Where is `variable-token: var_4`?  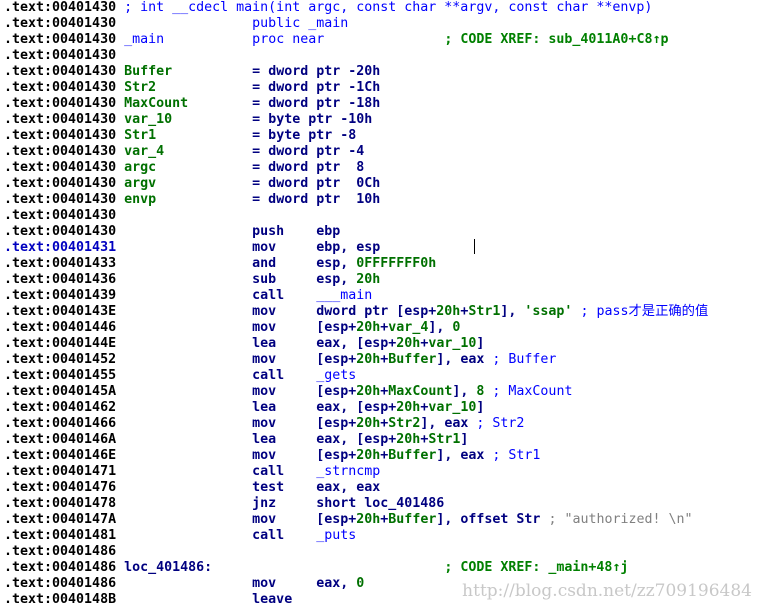
variable-token: var_4 is located at coordinates (408, 327).